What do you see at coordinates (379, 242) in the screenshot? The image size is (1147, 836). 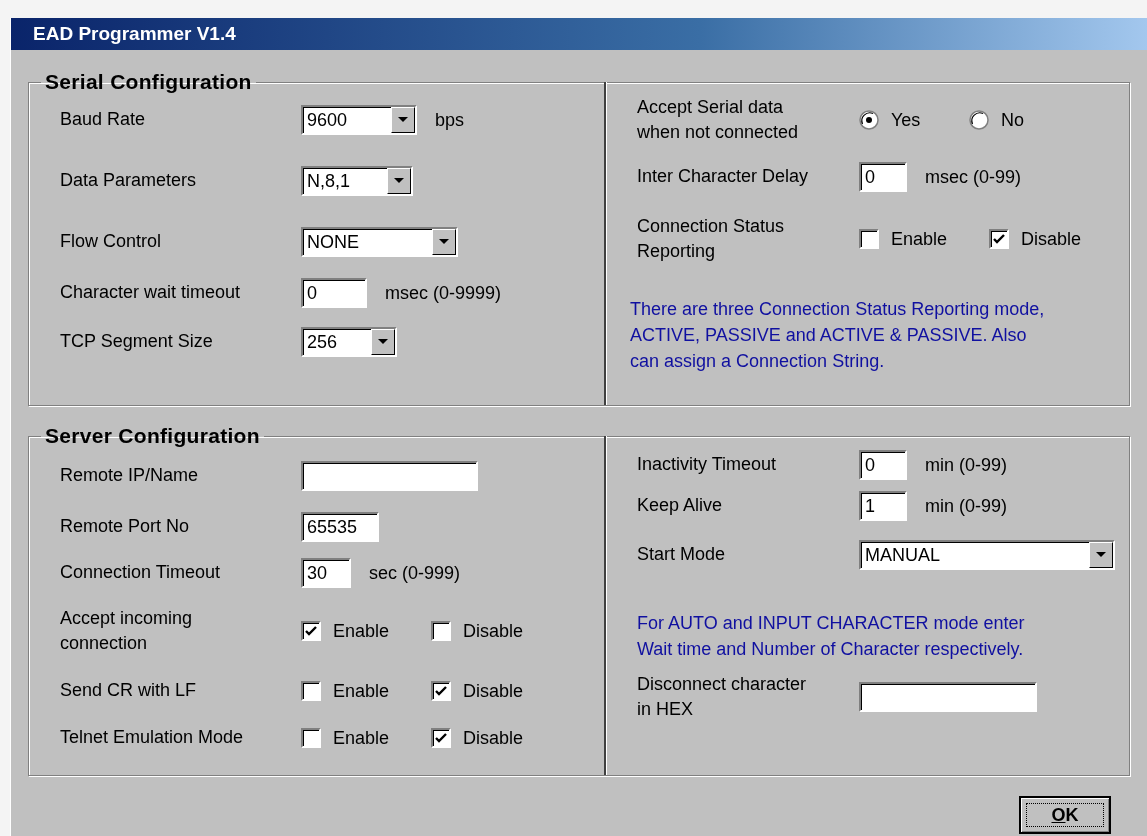 I see `dropdown: NONE` at bounding box center [379, 242].